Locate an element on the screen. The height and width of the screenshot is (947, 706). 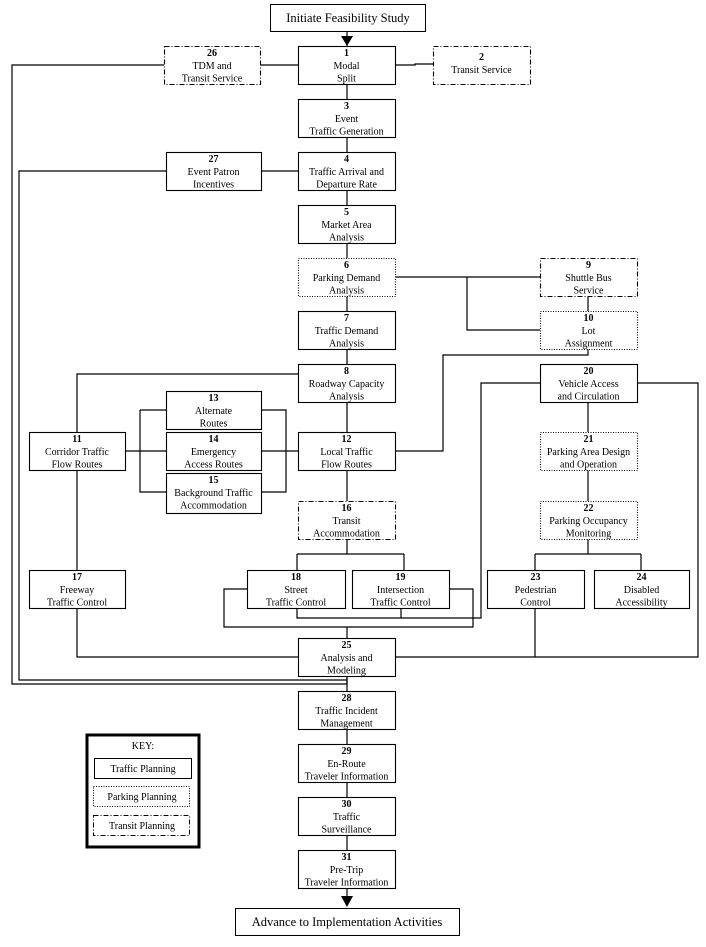
box-number: 25 is located at coordinates (347, 645).